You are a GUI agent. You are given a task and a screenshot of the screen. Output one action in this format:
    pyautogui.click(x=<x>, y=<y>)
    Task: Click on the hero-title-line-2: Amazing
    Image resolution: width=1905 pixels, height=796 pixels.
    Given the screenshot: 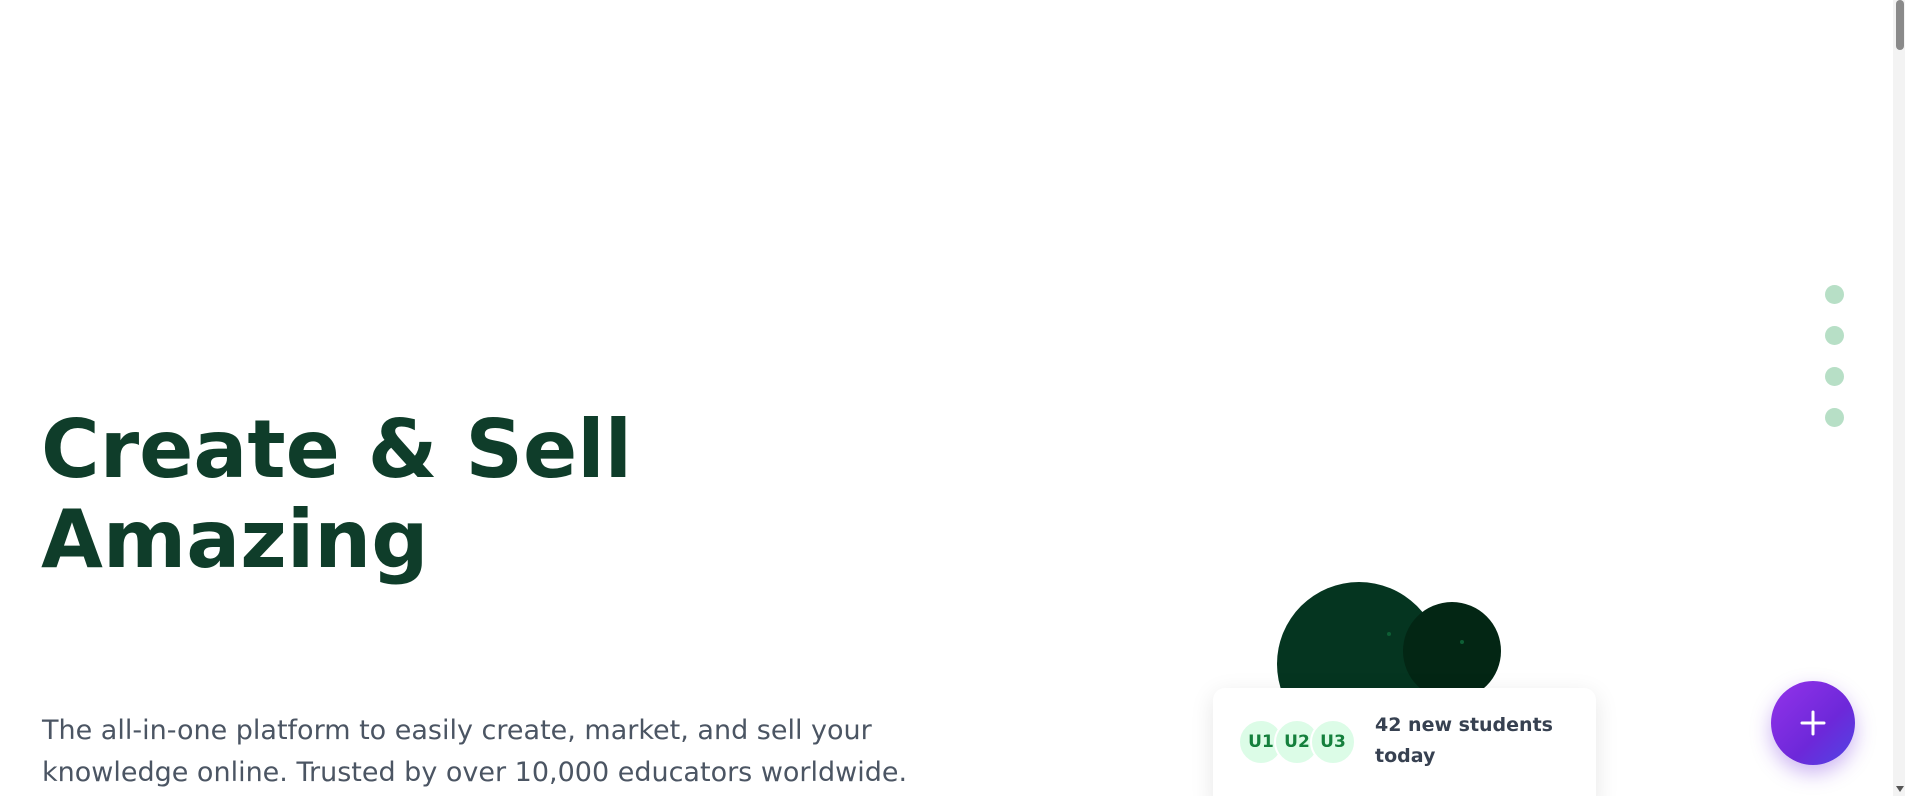 What is the action you would take?
    pyautogui.click(x=235, y=539)
    